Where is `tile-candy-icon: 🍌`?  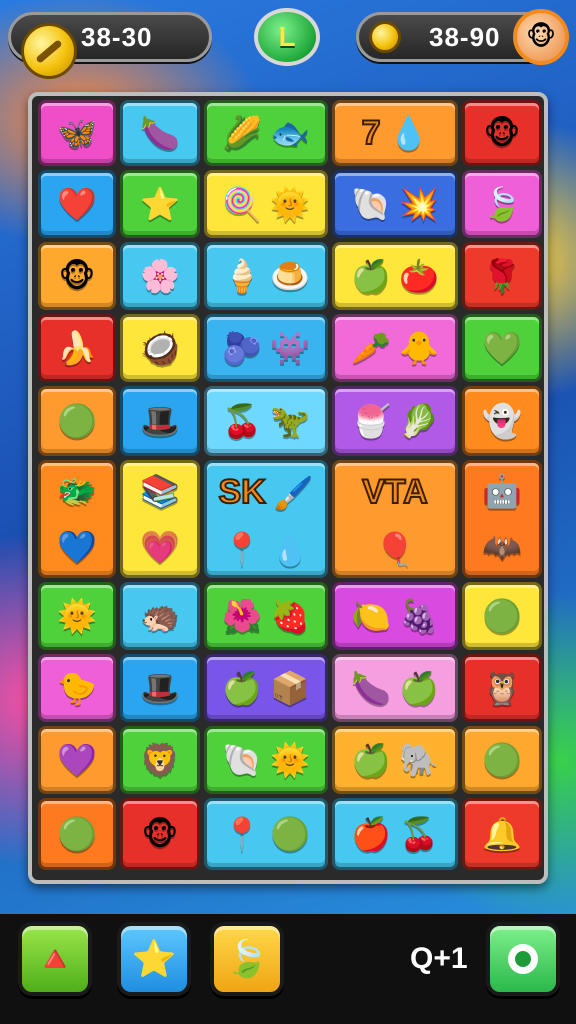 tile-candy-icon: 🍌 is located at coordinates (77, 348).